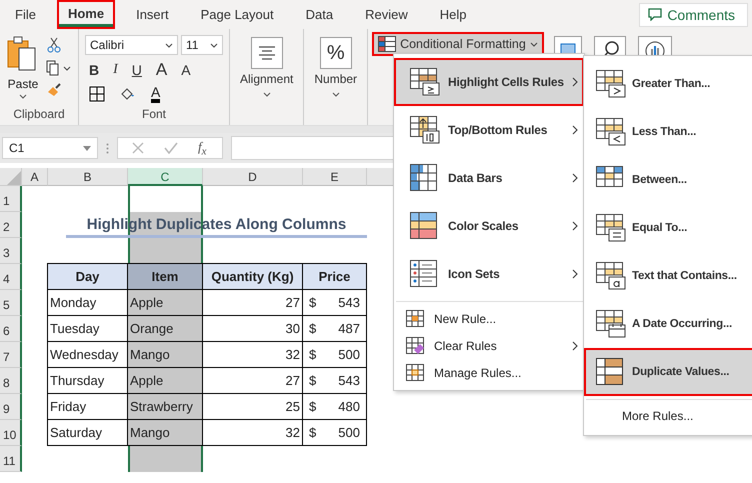 Image resolution: width=752 pixels, height=483 pixels. Describe the element at coordinates (11, 381) in the screenshot. I see `row-header: 8` at that location.